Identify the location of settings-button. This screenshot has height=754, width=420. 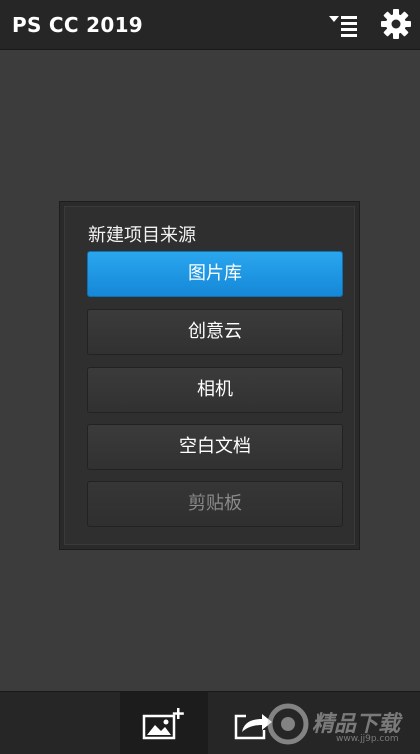
(396, 24).